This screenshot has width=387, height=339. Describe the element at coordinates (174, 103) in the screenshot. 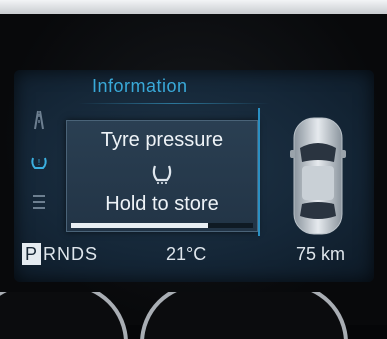

I see `title-underline` at that location.